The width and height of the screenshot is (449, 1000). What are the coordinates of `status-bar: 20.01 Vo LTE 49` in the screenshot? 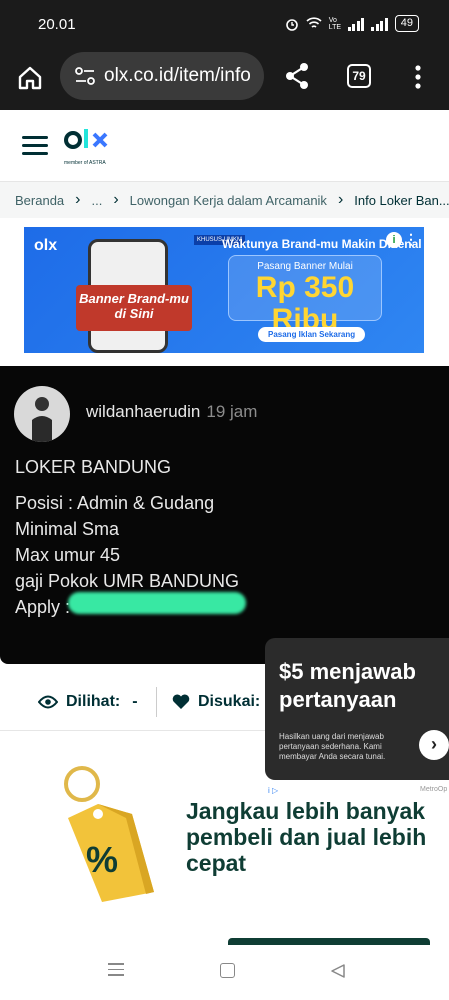 It's located at (224, 24).